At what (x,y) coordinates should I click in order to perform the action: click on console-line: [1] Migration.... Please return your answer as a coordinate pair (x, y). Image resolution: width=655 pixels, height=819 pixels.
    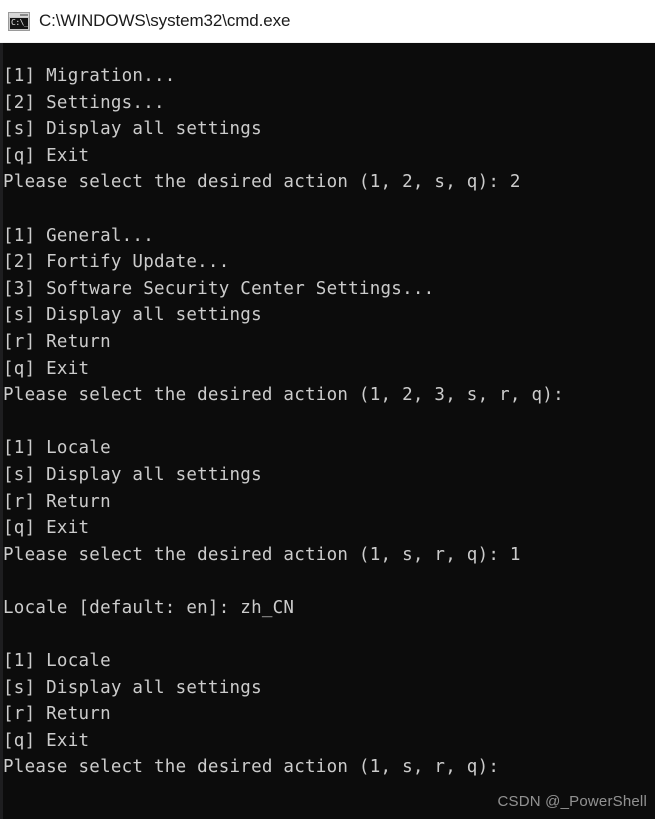
    Looking at the image, I should click on (89, 76).